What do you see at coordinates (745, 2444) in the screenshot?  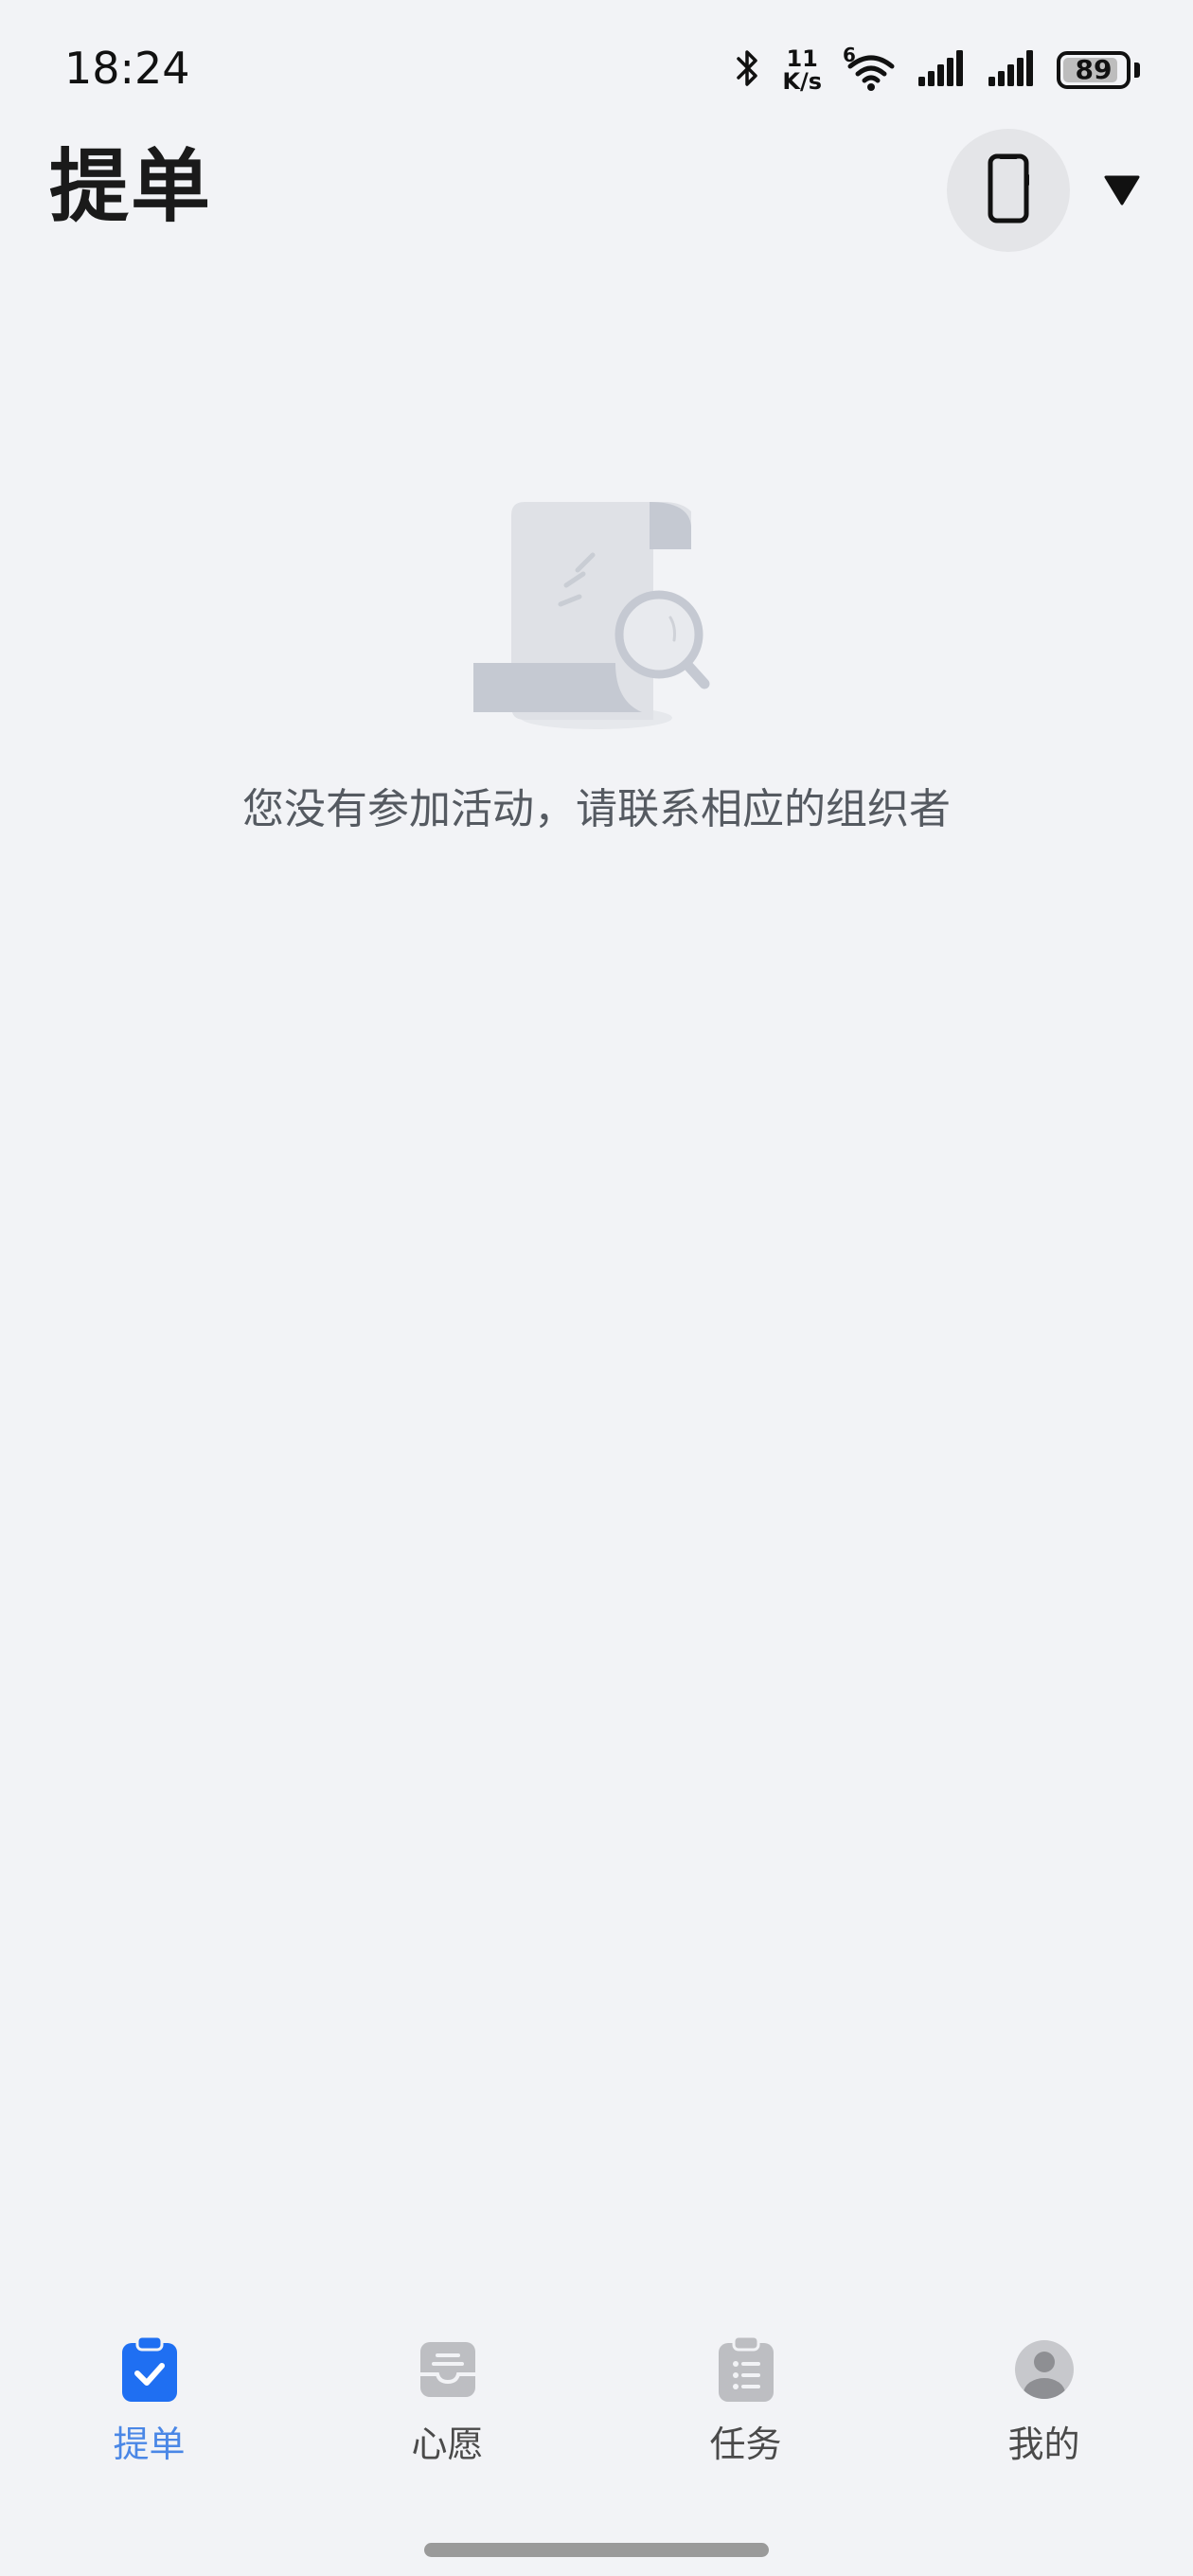 I see `tab-label: 任务` at bounding box center [745, 2444].